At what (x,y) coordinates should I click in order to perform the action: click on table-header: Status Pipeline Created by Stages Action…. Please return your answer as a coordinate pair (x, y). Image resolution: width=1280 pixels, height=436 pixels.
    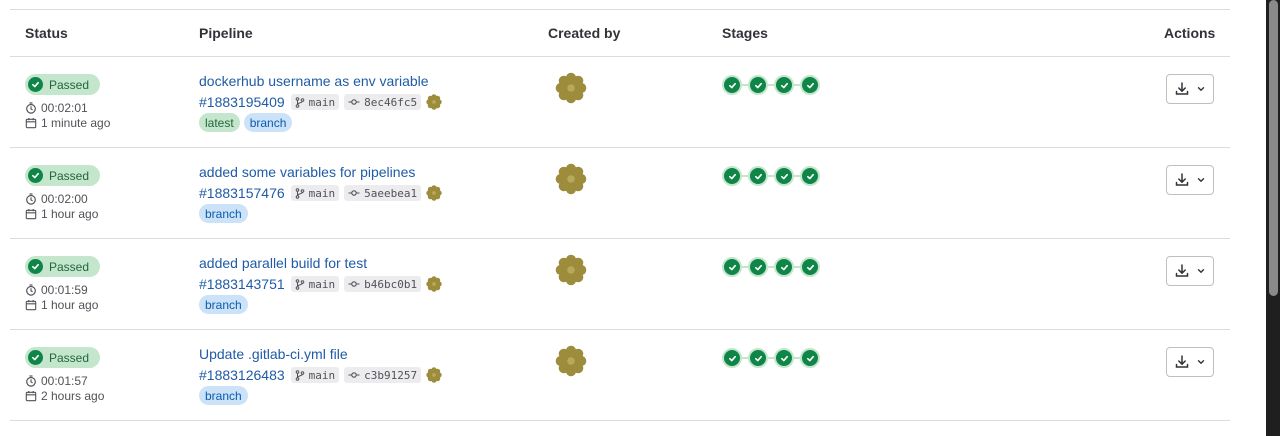
    Looking at the image, I should click on (620, 33).